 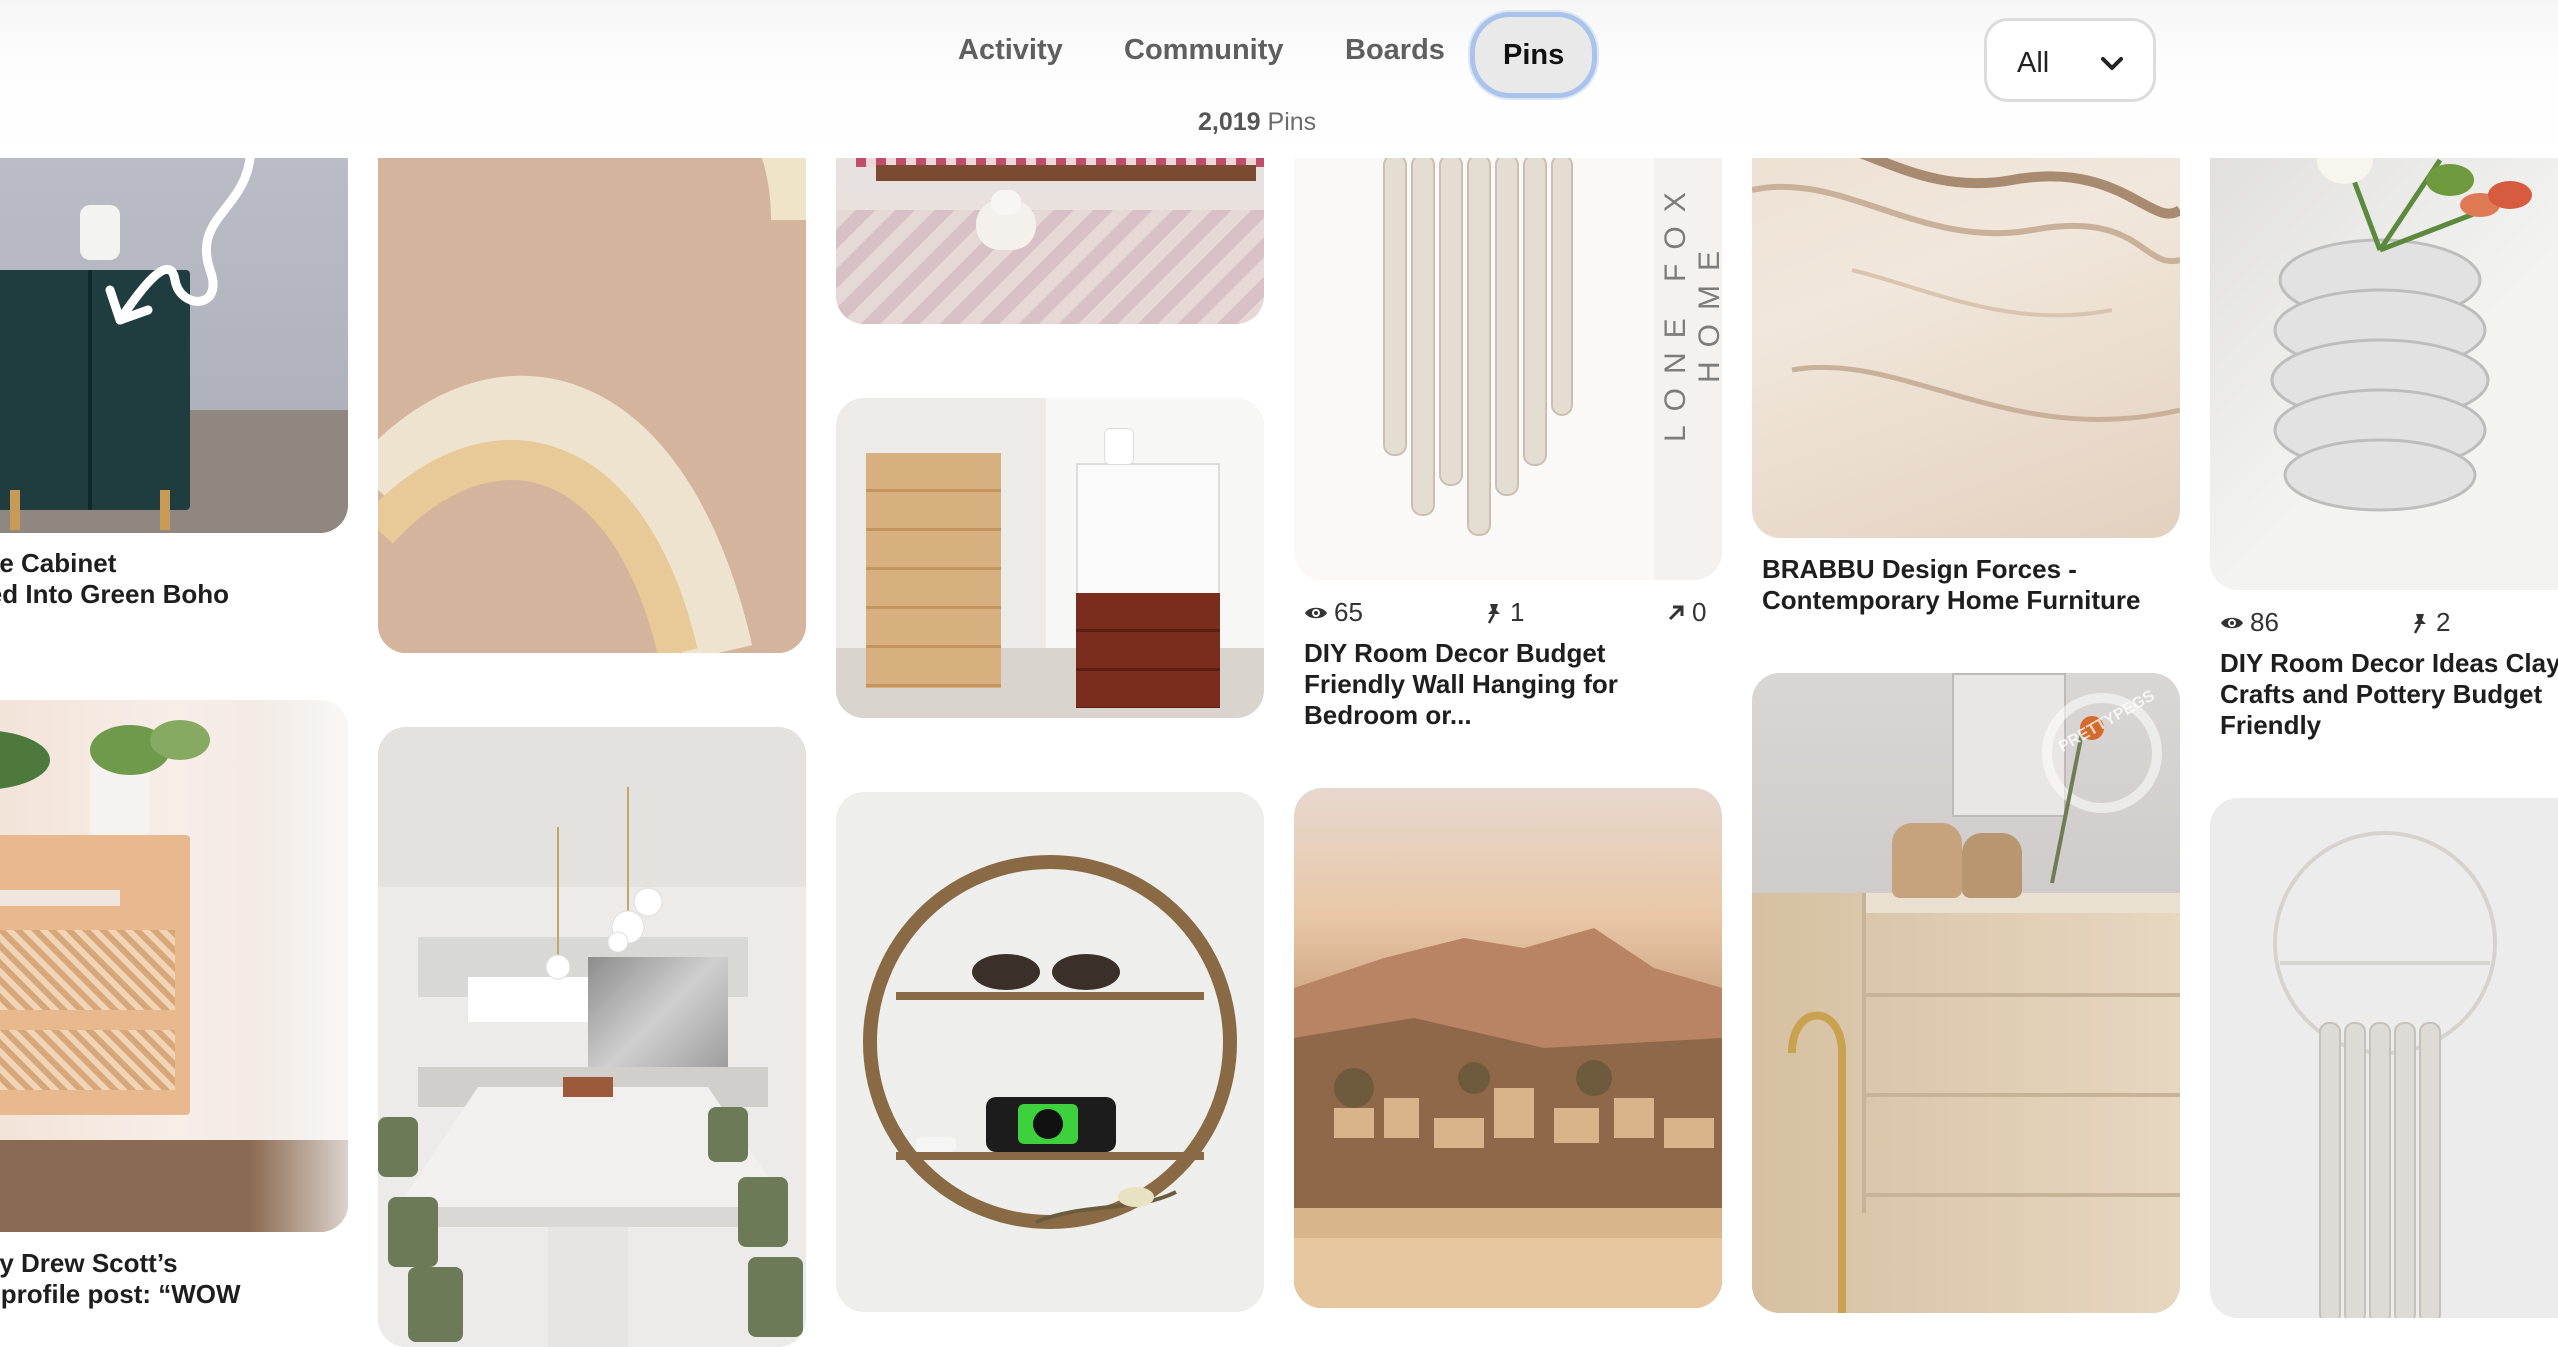 I want to click on shares-stat: 0, so click(x=1686, y=612).